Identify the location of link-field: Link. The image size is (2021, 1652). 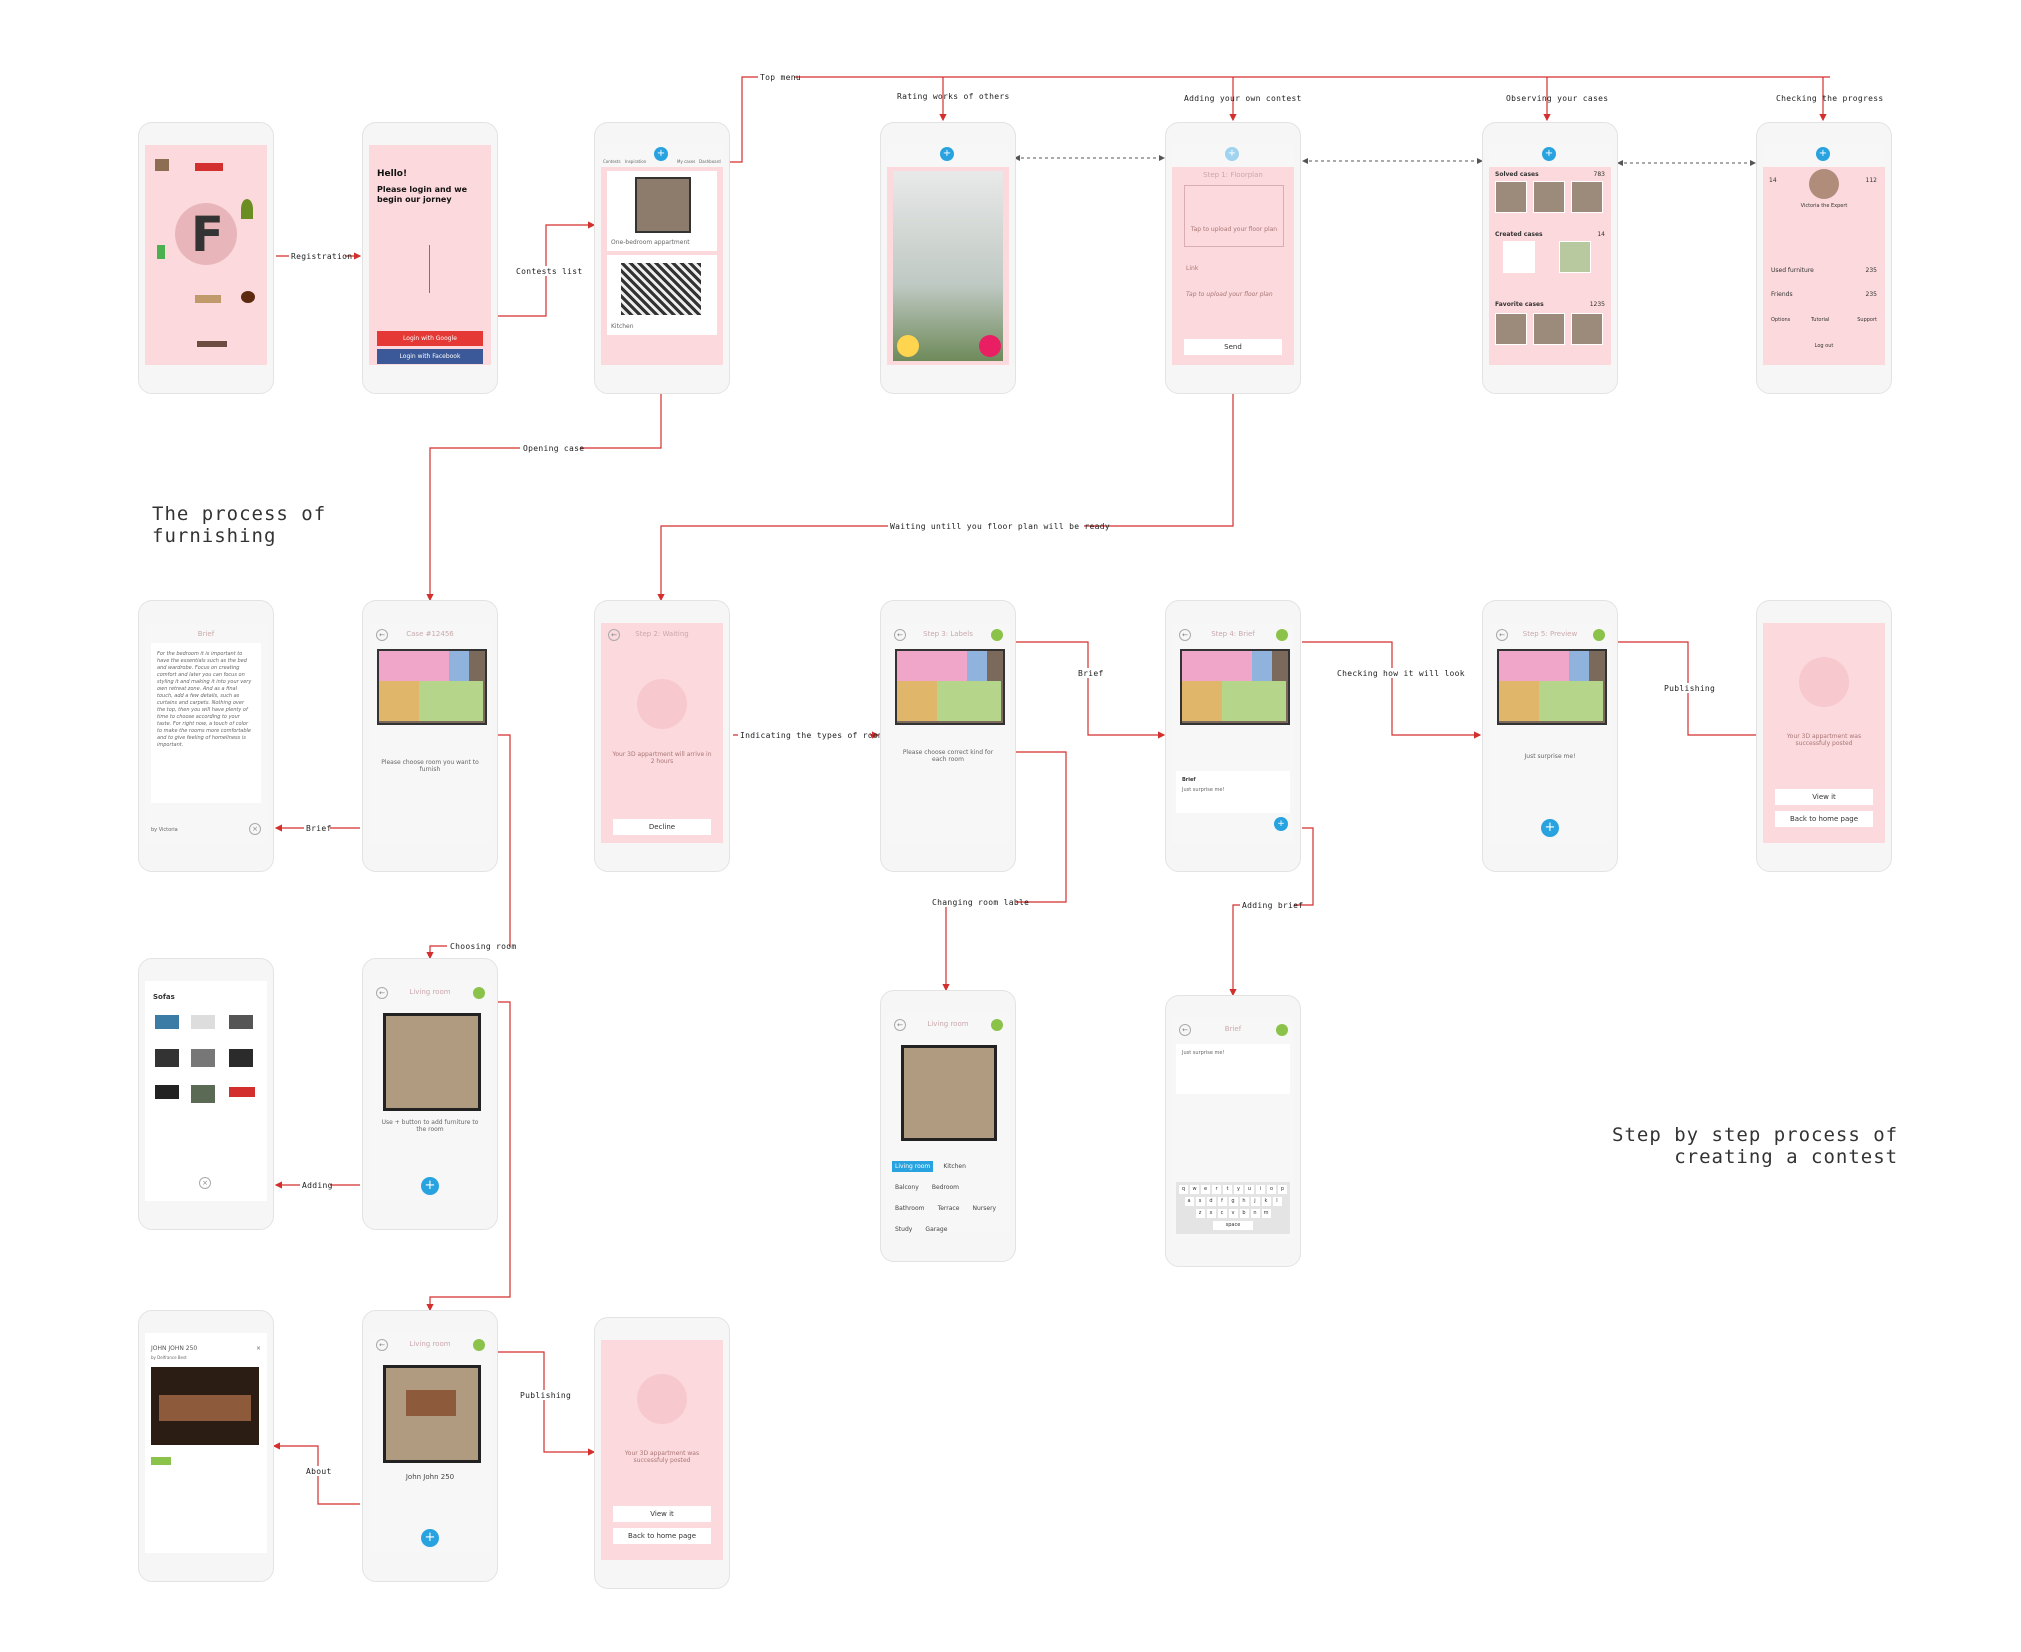
(1192, 268).